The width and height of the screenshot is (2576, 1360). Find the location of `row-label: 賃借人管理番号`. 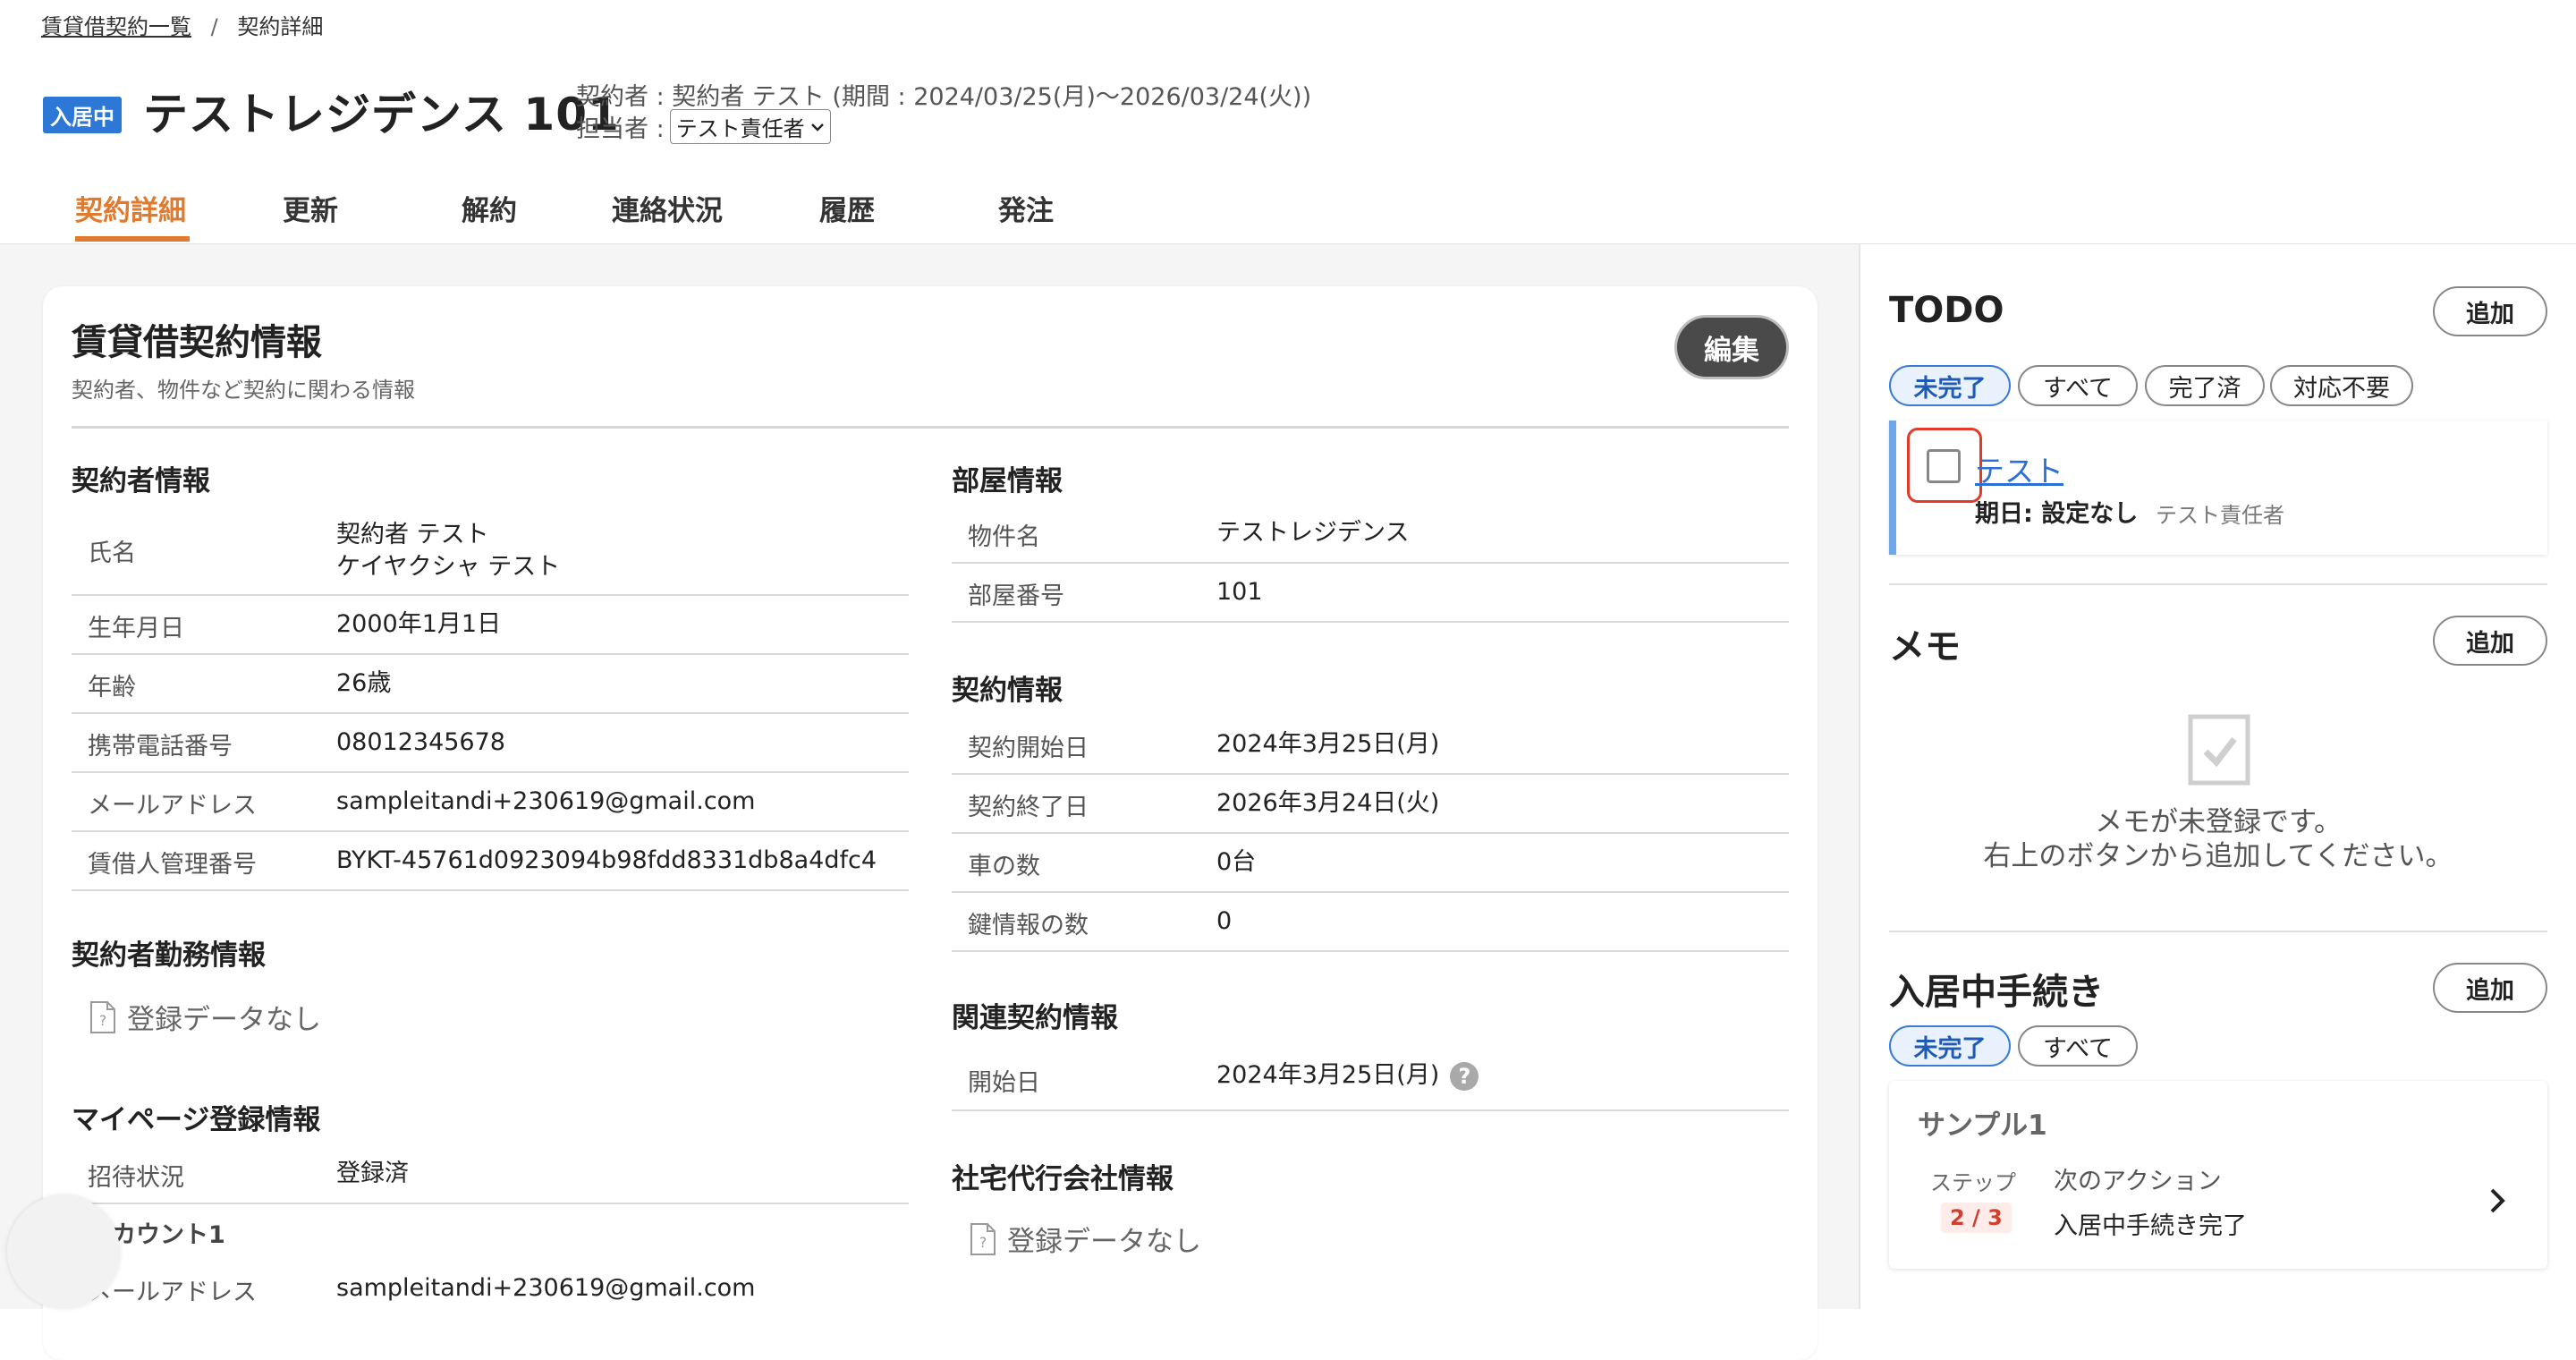

row-label: 賃借人管理番号 is located at coordinates (172, 865).